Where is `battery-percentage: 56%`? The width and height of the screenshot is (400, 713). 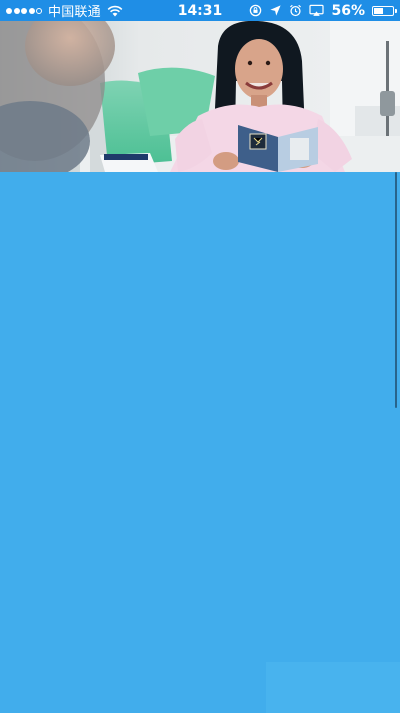 battery-percentage: 56% is located at coordinates (348, 10).